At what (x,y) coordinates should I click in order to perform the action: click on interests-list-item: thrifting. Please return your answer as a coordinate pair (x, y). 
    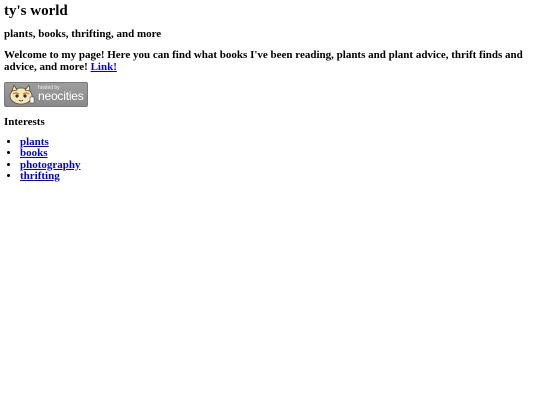
    Looking at the image, I should click on (50, 176).